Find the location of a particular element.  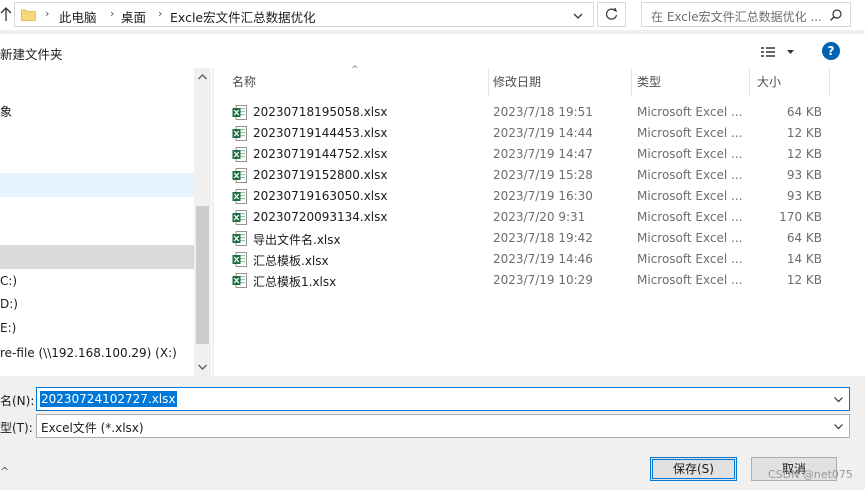

file-modified-date: 2023/7/18 19:42 is located at coordinates (543, 238).